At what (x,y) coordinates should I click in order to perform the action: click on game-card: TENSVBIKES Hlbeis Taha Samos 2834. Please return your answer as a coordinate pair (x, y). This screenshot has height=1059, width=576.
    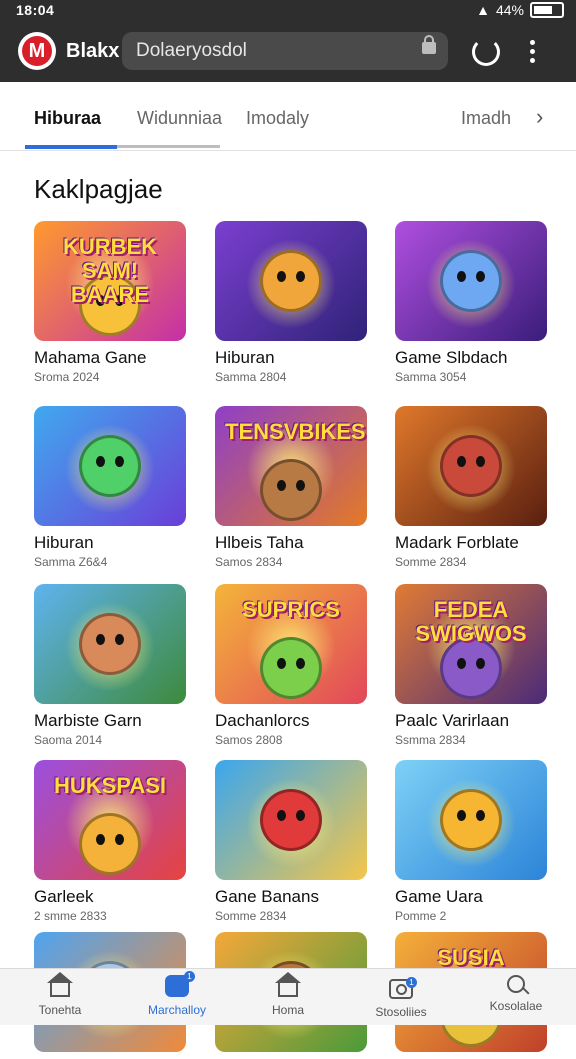
    Looking at the image, I should click on (291, 487).